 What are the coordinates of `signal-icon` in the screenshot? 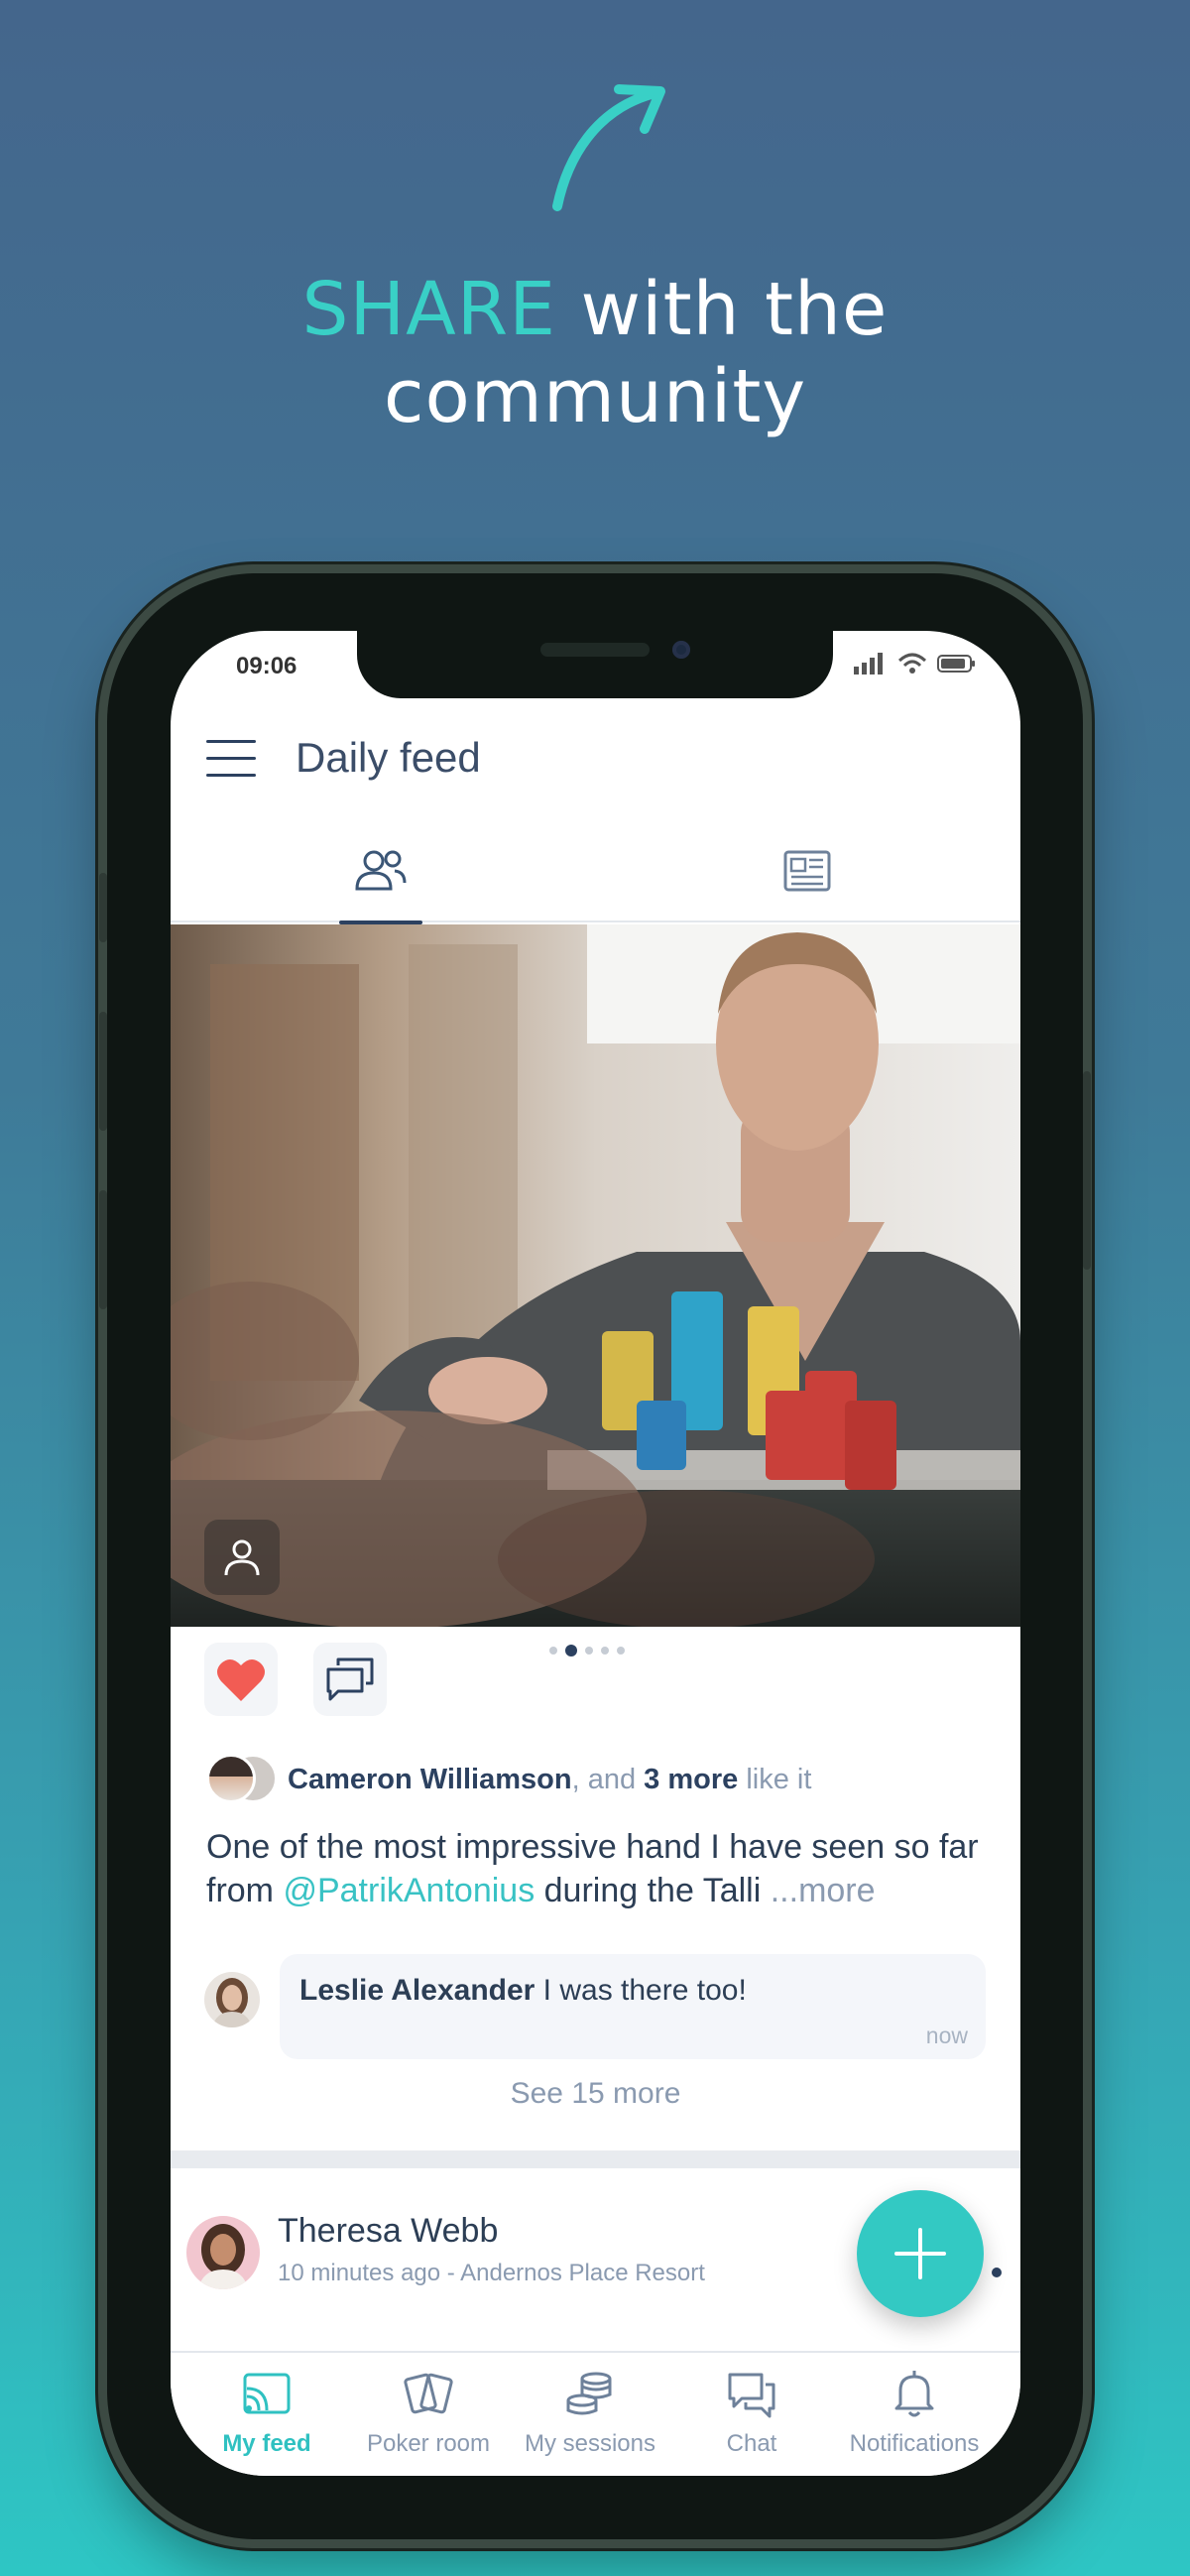 It's located at (868, 664).